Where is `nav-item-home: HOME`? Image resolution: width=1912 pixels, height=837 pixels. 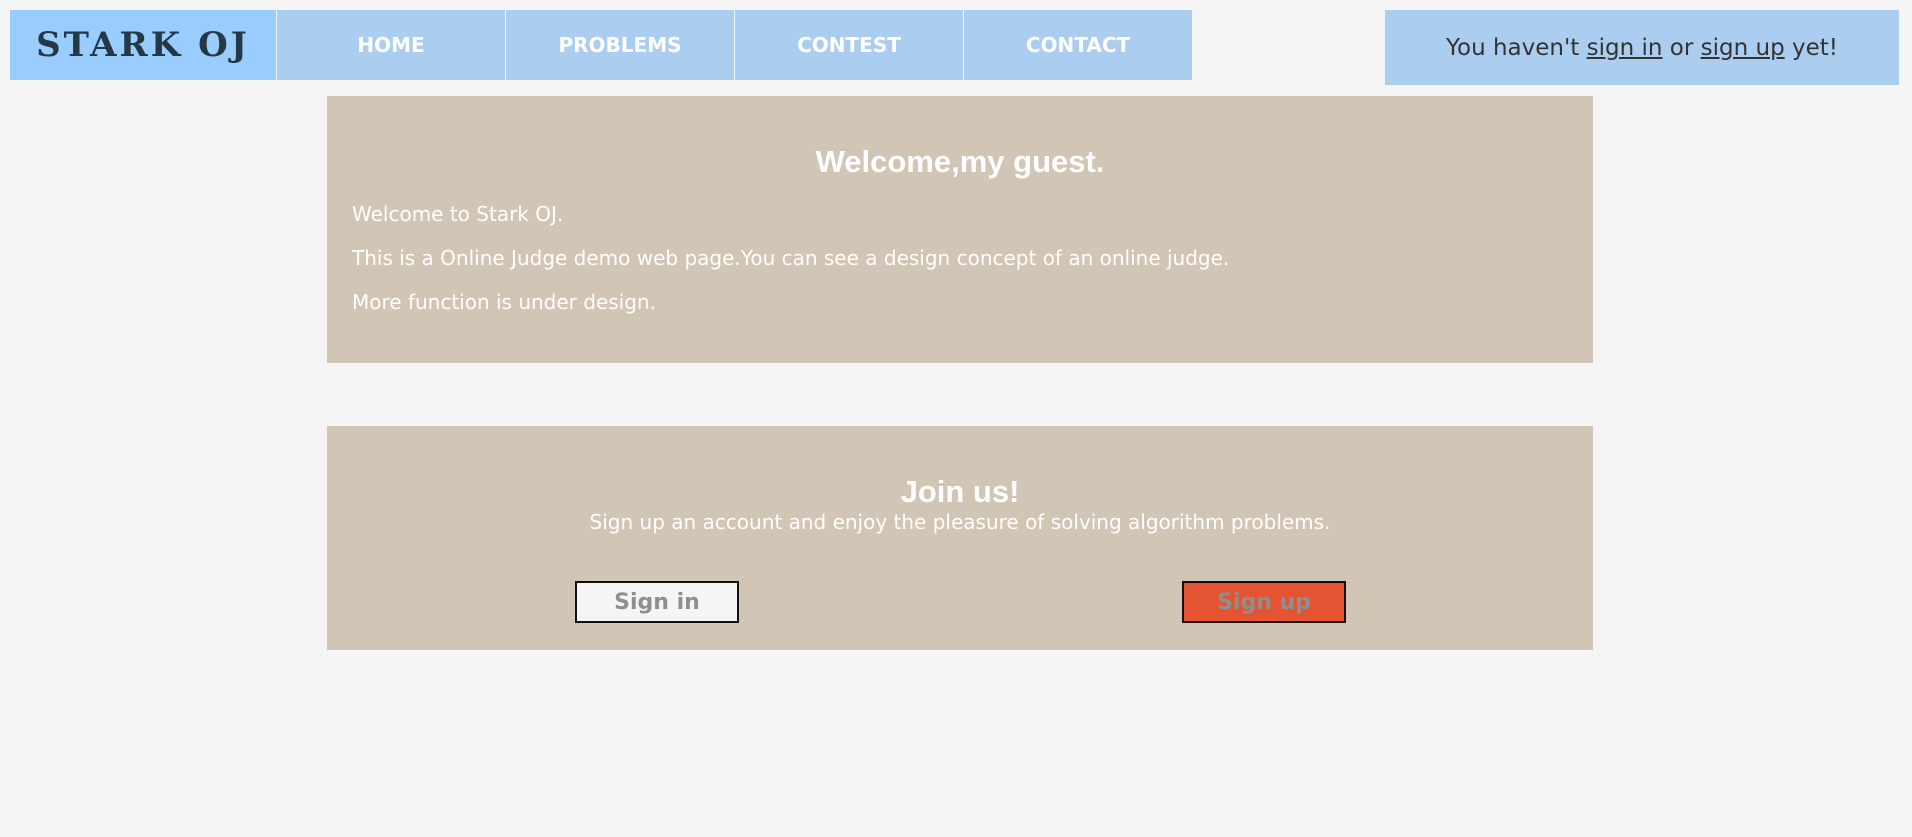 nav-item-home: HOME is located at coordinates (391, 45).